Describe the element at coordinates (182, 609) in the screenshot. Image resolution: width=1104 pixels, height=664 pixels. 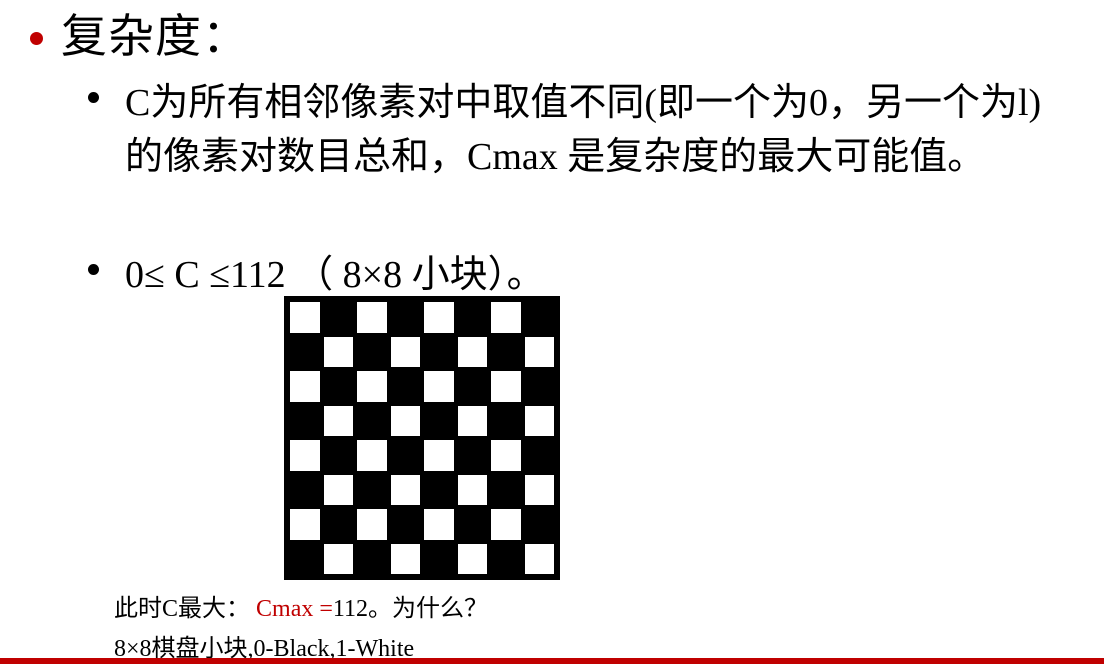
I see `caption-prefix: 此时C最大：` at that location.